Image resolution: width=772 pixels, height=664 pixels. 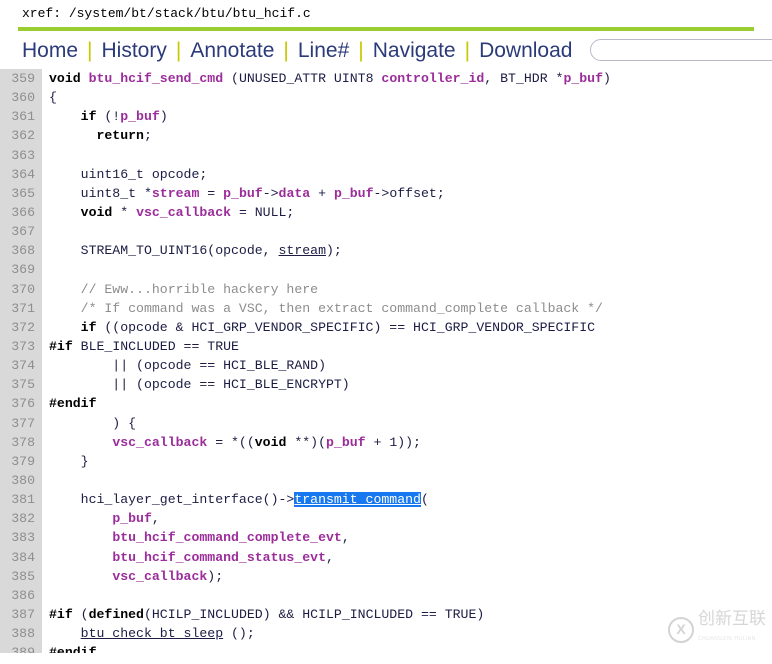 What do you see at coordinates (322, 193) in the screenshot?
I see `code-token: +` at bounding box center [322, 193].